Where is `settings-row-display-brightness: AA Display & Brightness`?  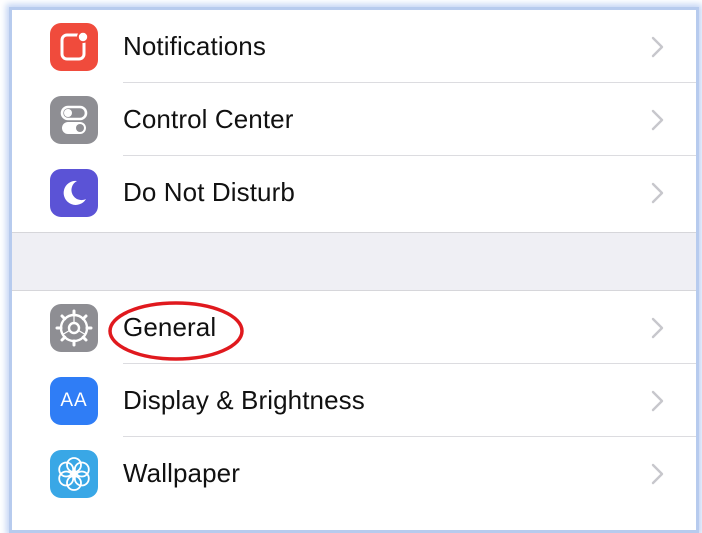
settings-row-display-brightness: AA Display & Brightness is located at coordinates (354, 400).